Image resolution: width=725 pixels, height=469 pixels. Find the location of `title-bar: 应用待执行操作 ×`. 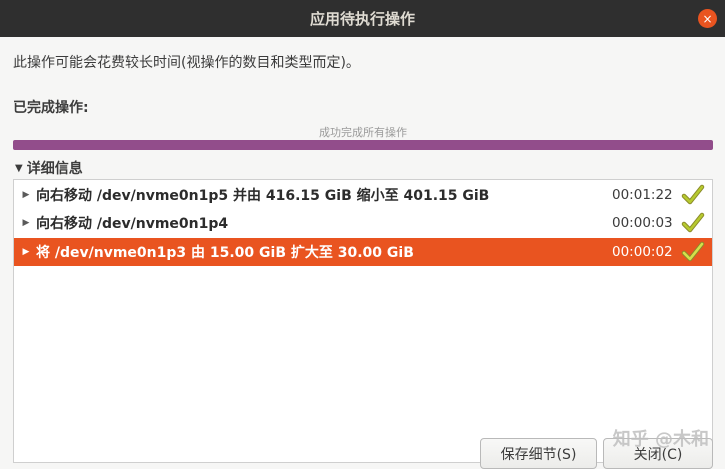

title-bar: 应用待执行操作 × is located at coordinates (362, 18).